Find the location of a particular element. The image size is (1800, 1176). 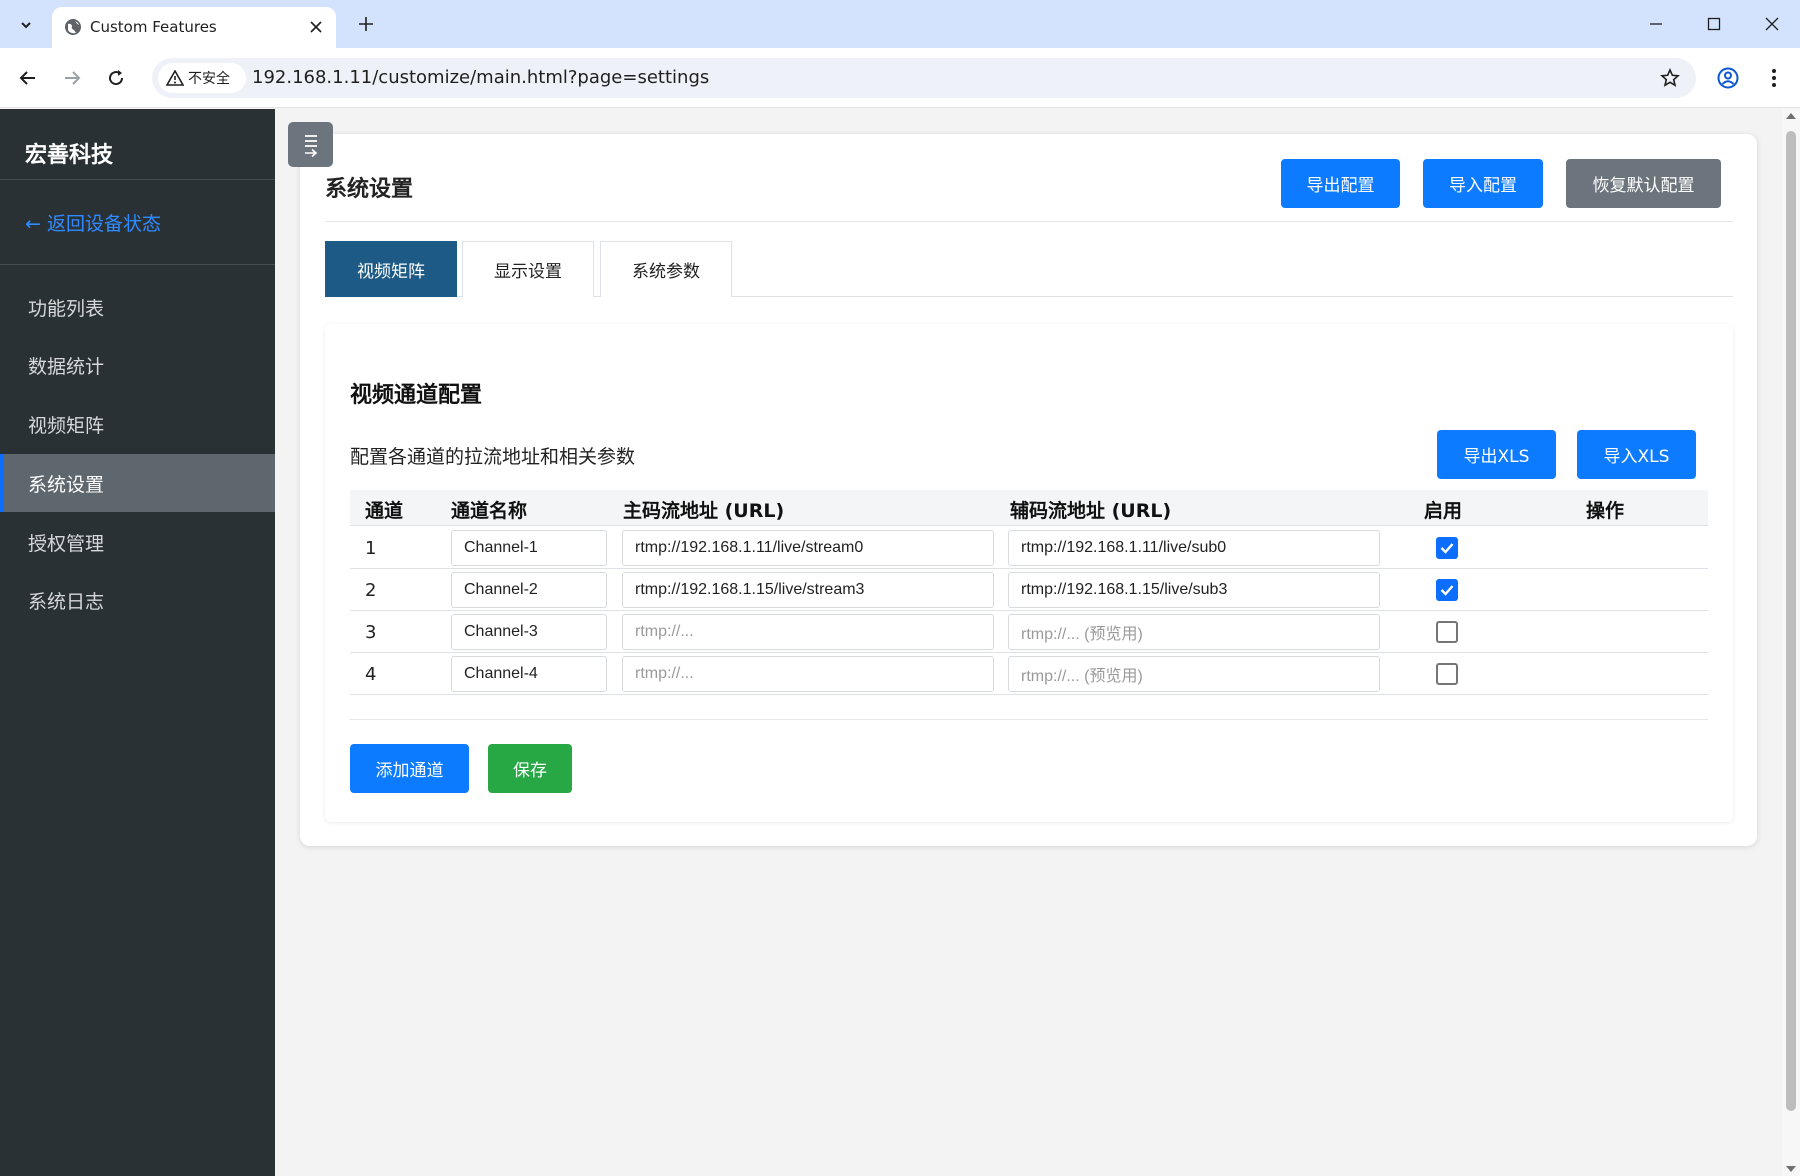

table-header: 通道 通道名称 主码流地址 (URL) 辅码流地址 (URL) 启用 操作 is located at coordinates (1029, 508).